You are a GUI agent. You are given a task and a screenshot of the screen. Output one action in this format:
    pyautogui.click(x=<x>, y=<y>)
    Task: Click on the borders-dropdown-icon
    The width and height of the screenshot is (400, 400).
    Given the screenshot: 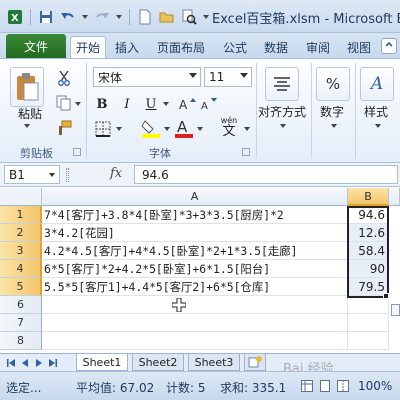 What is the action you would take?
    pyautogui.click(x=119, y=129)
    